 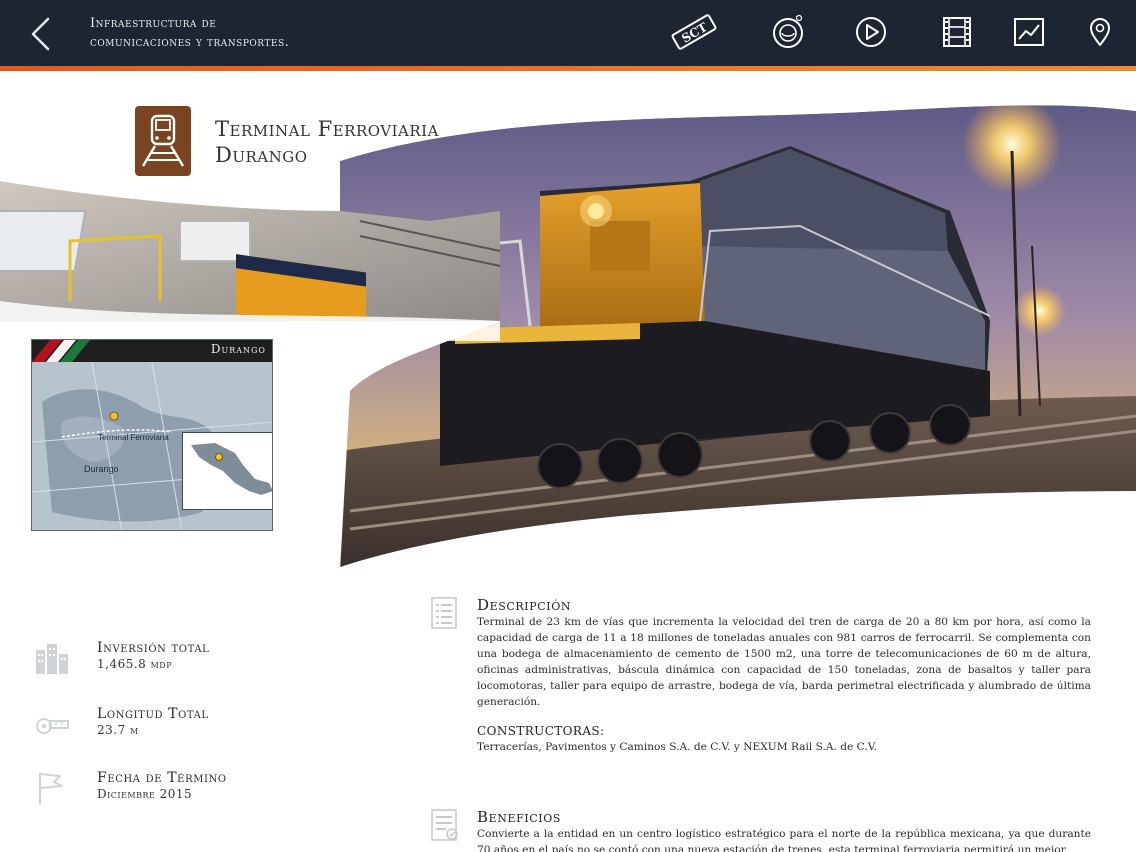 What do you see at coordinates (162, 778) in the screenshot?
I see `stat-end-date-label: Fecha de Término` at bounding box center [162, 778].